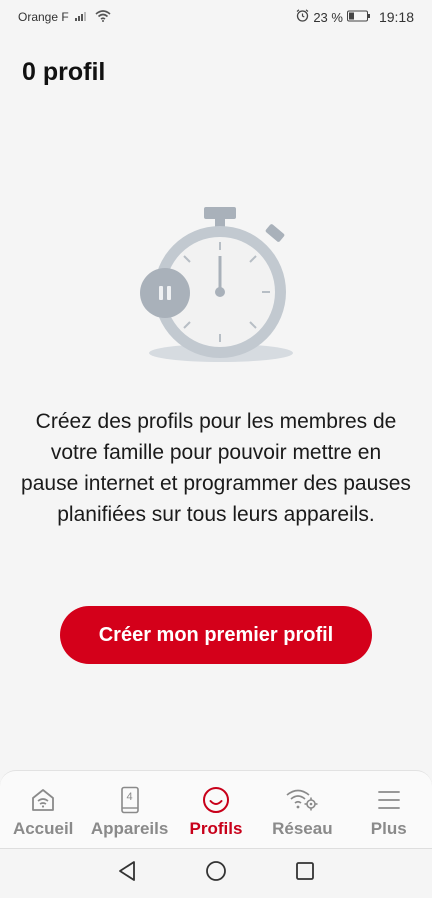 This screenshot has width=432, height=898. I want to click on device-icon: 4, so click(130, 800).